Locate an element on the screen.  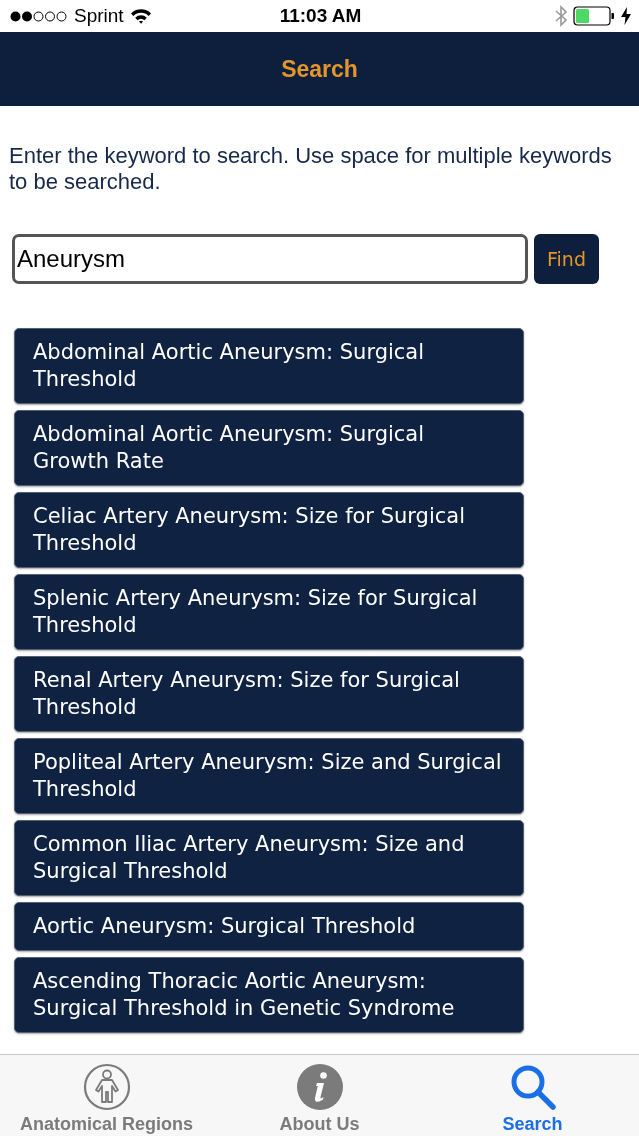
result-item: Celiac Artery Aneurysm: Size for Surgical Threshold is located at coordinates (269, 530).